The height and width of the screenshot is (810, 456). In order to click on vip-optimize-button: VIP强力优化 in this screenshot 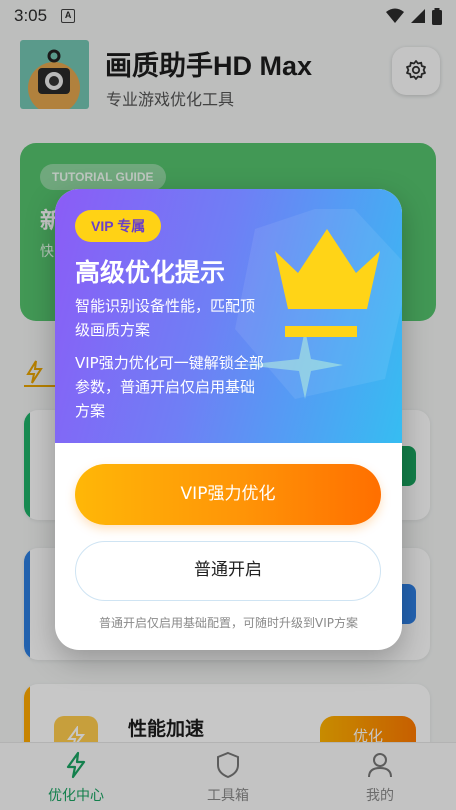, I will do `click(228, 494)`.